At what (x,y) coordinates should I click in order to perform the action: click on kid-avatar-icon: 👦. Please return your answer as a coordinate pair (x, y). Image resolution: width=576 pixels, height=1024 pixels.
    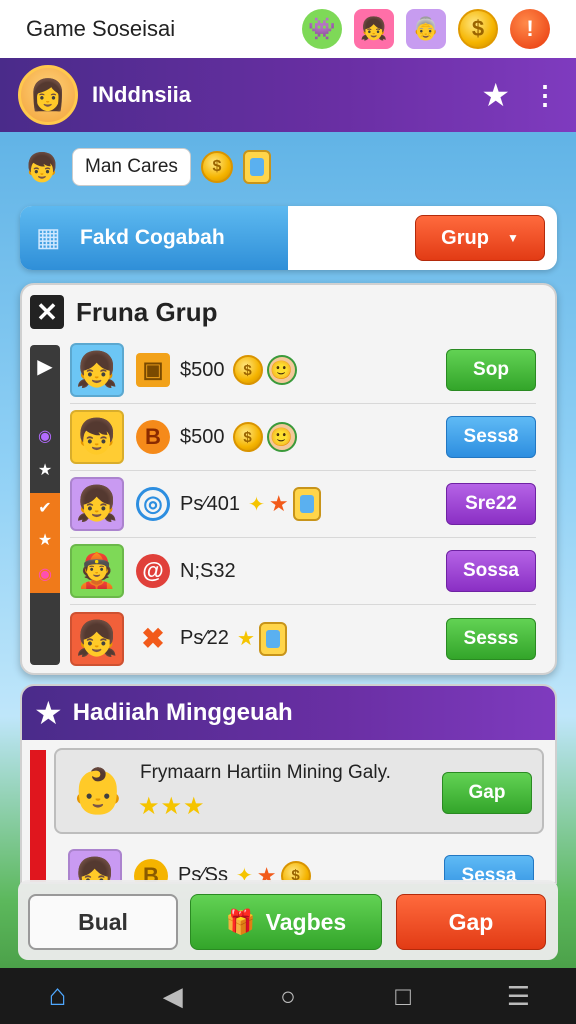
    Looking at the image, I should click on (42, 167).